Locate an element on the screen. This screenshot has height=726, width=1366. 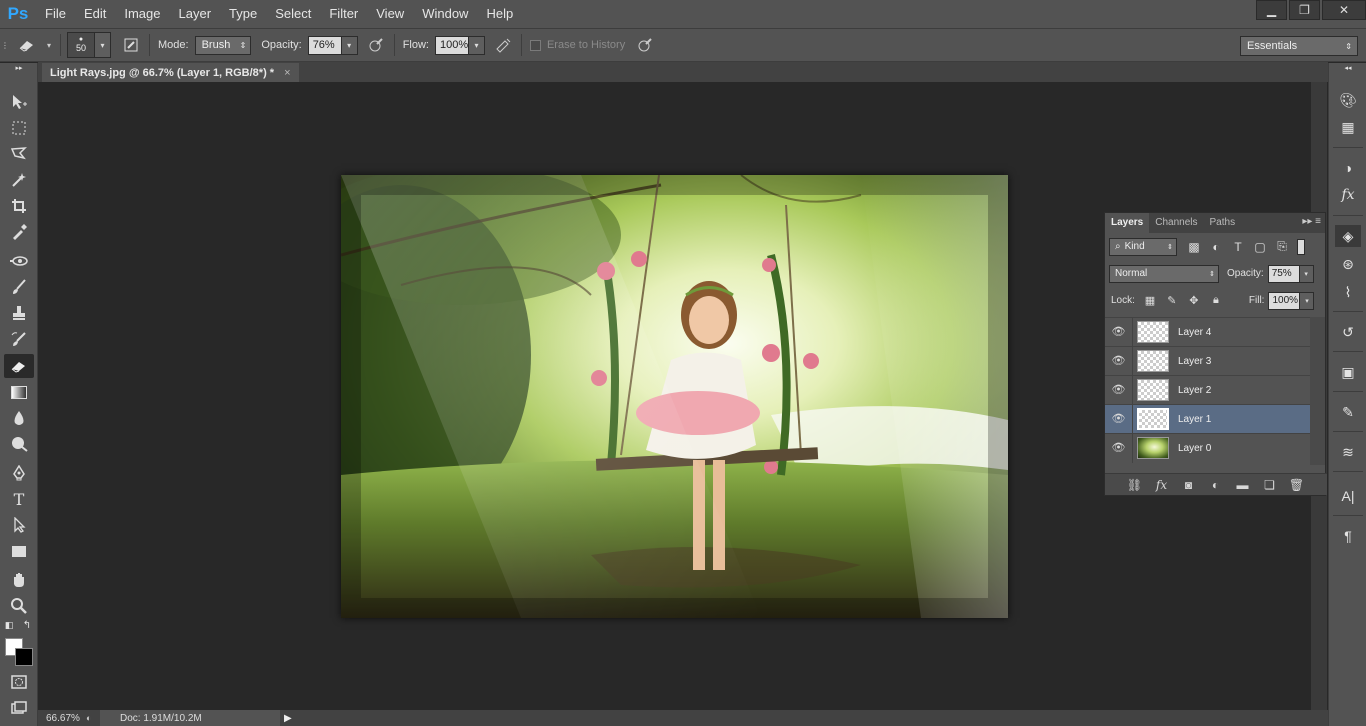
delete-layer-icon: 🗑︎ is located at coordinates (1296, 485).